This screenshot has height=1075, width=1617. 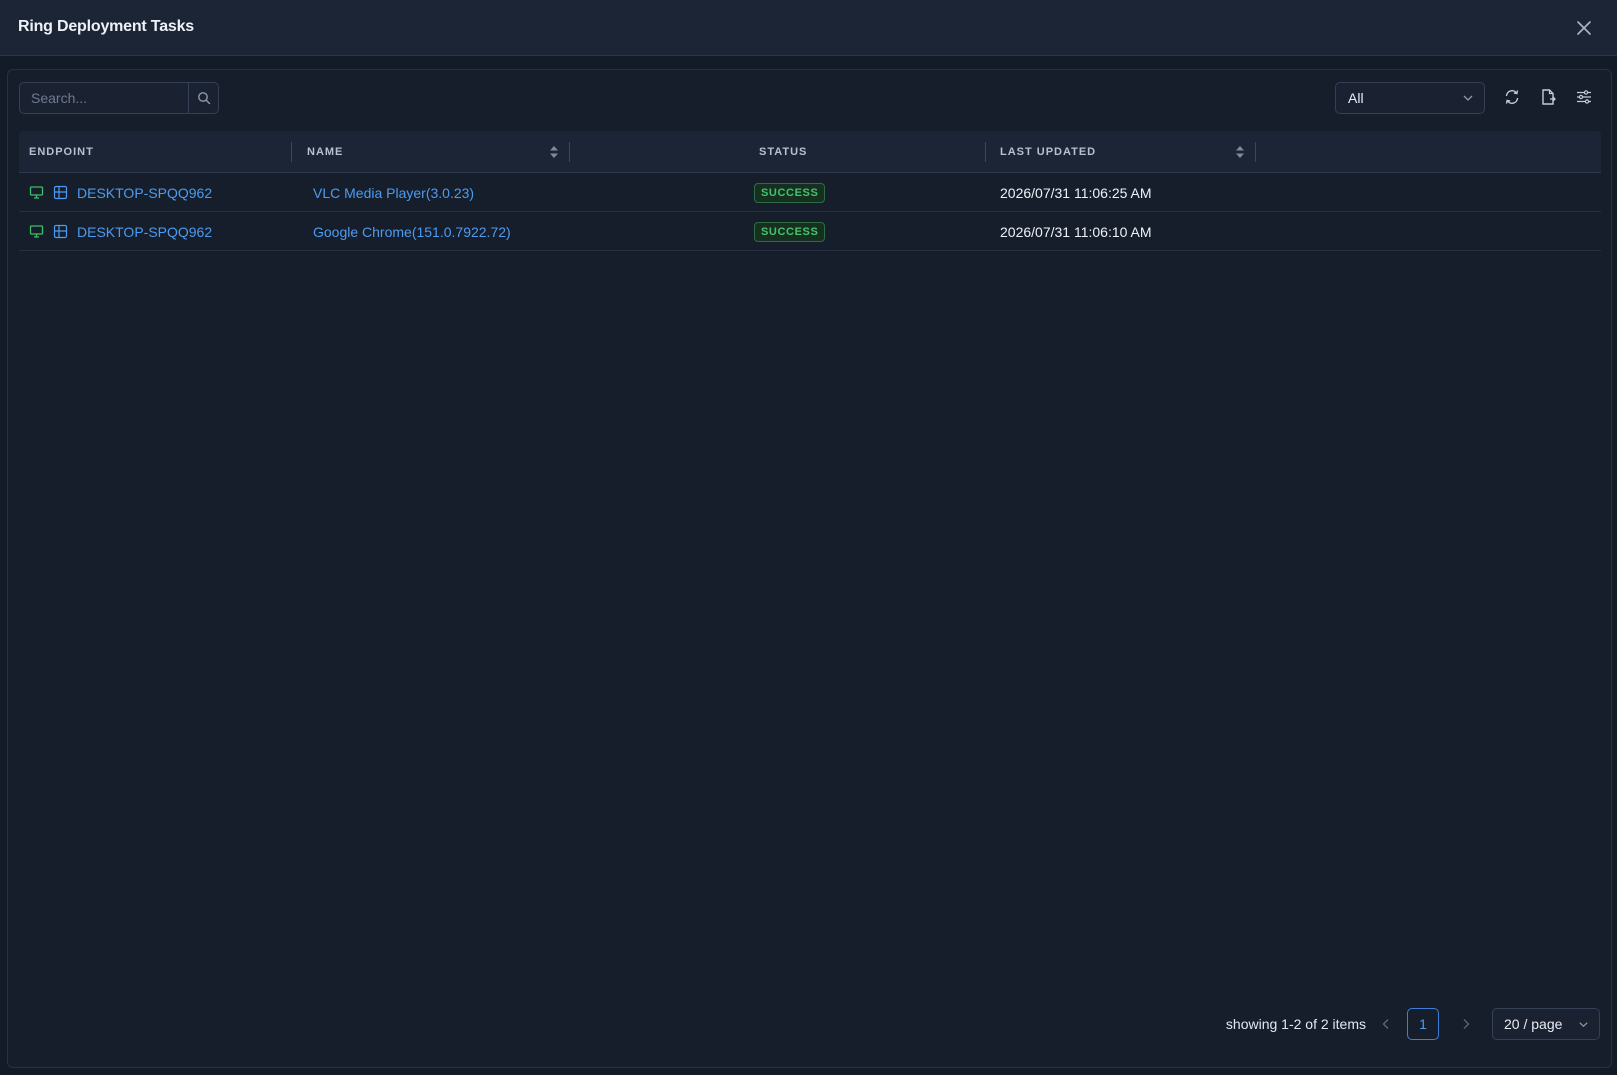 What do you see at coordinates (783, 152) in the screenshot?
I see `column-header-status: STATUS` at bounding box center [783, 152].